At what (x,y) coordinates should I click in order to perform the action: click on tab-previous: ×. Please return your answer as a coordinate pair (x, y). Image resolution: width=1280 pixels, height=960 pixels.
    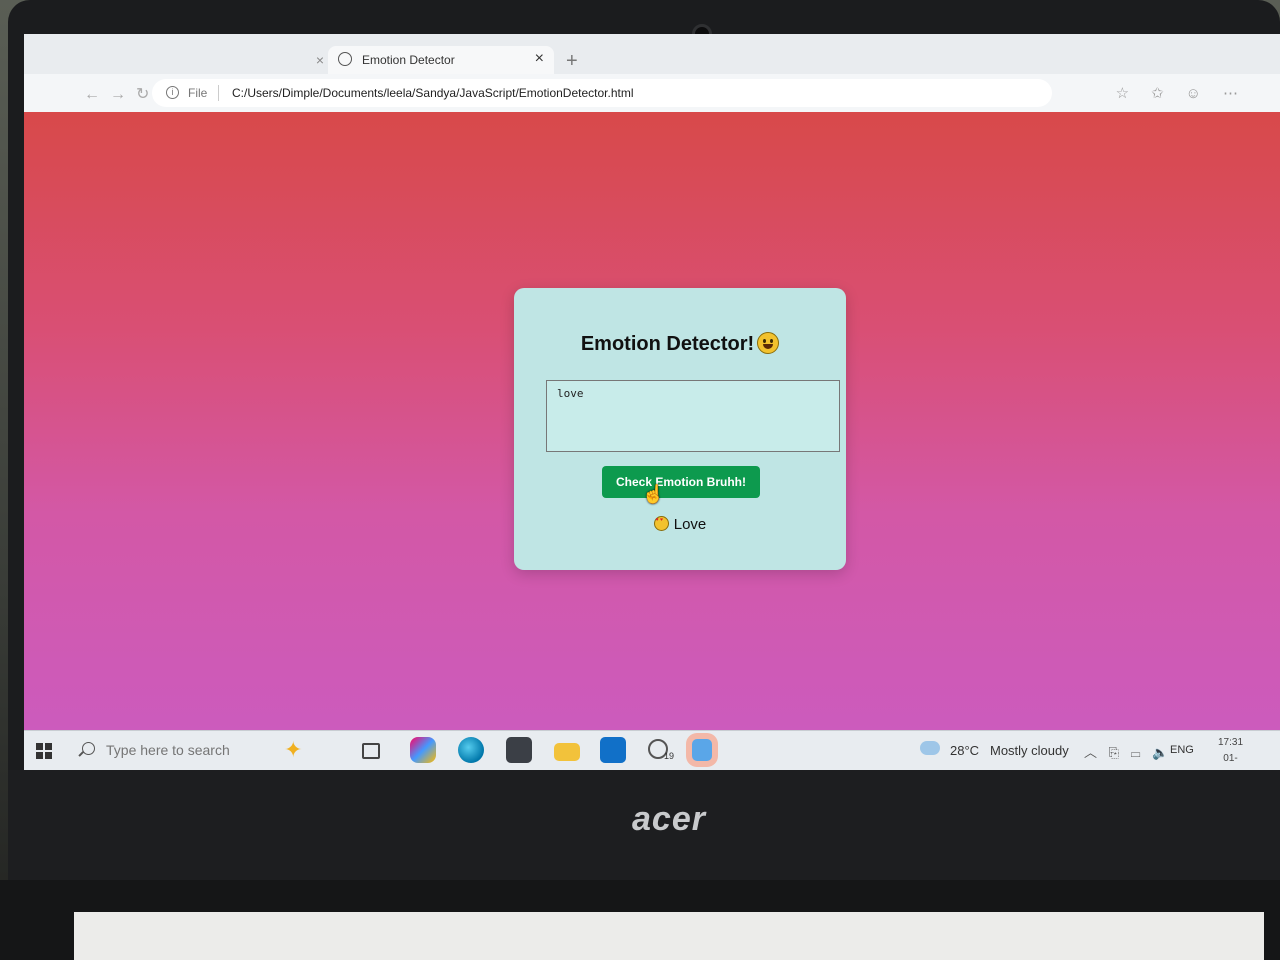
    Looking at the image, I should click on (209, 60).